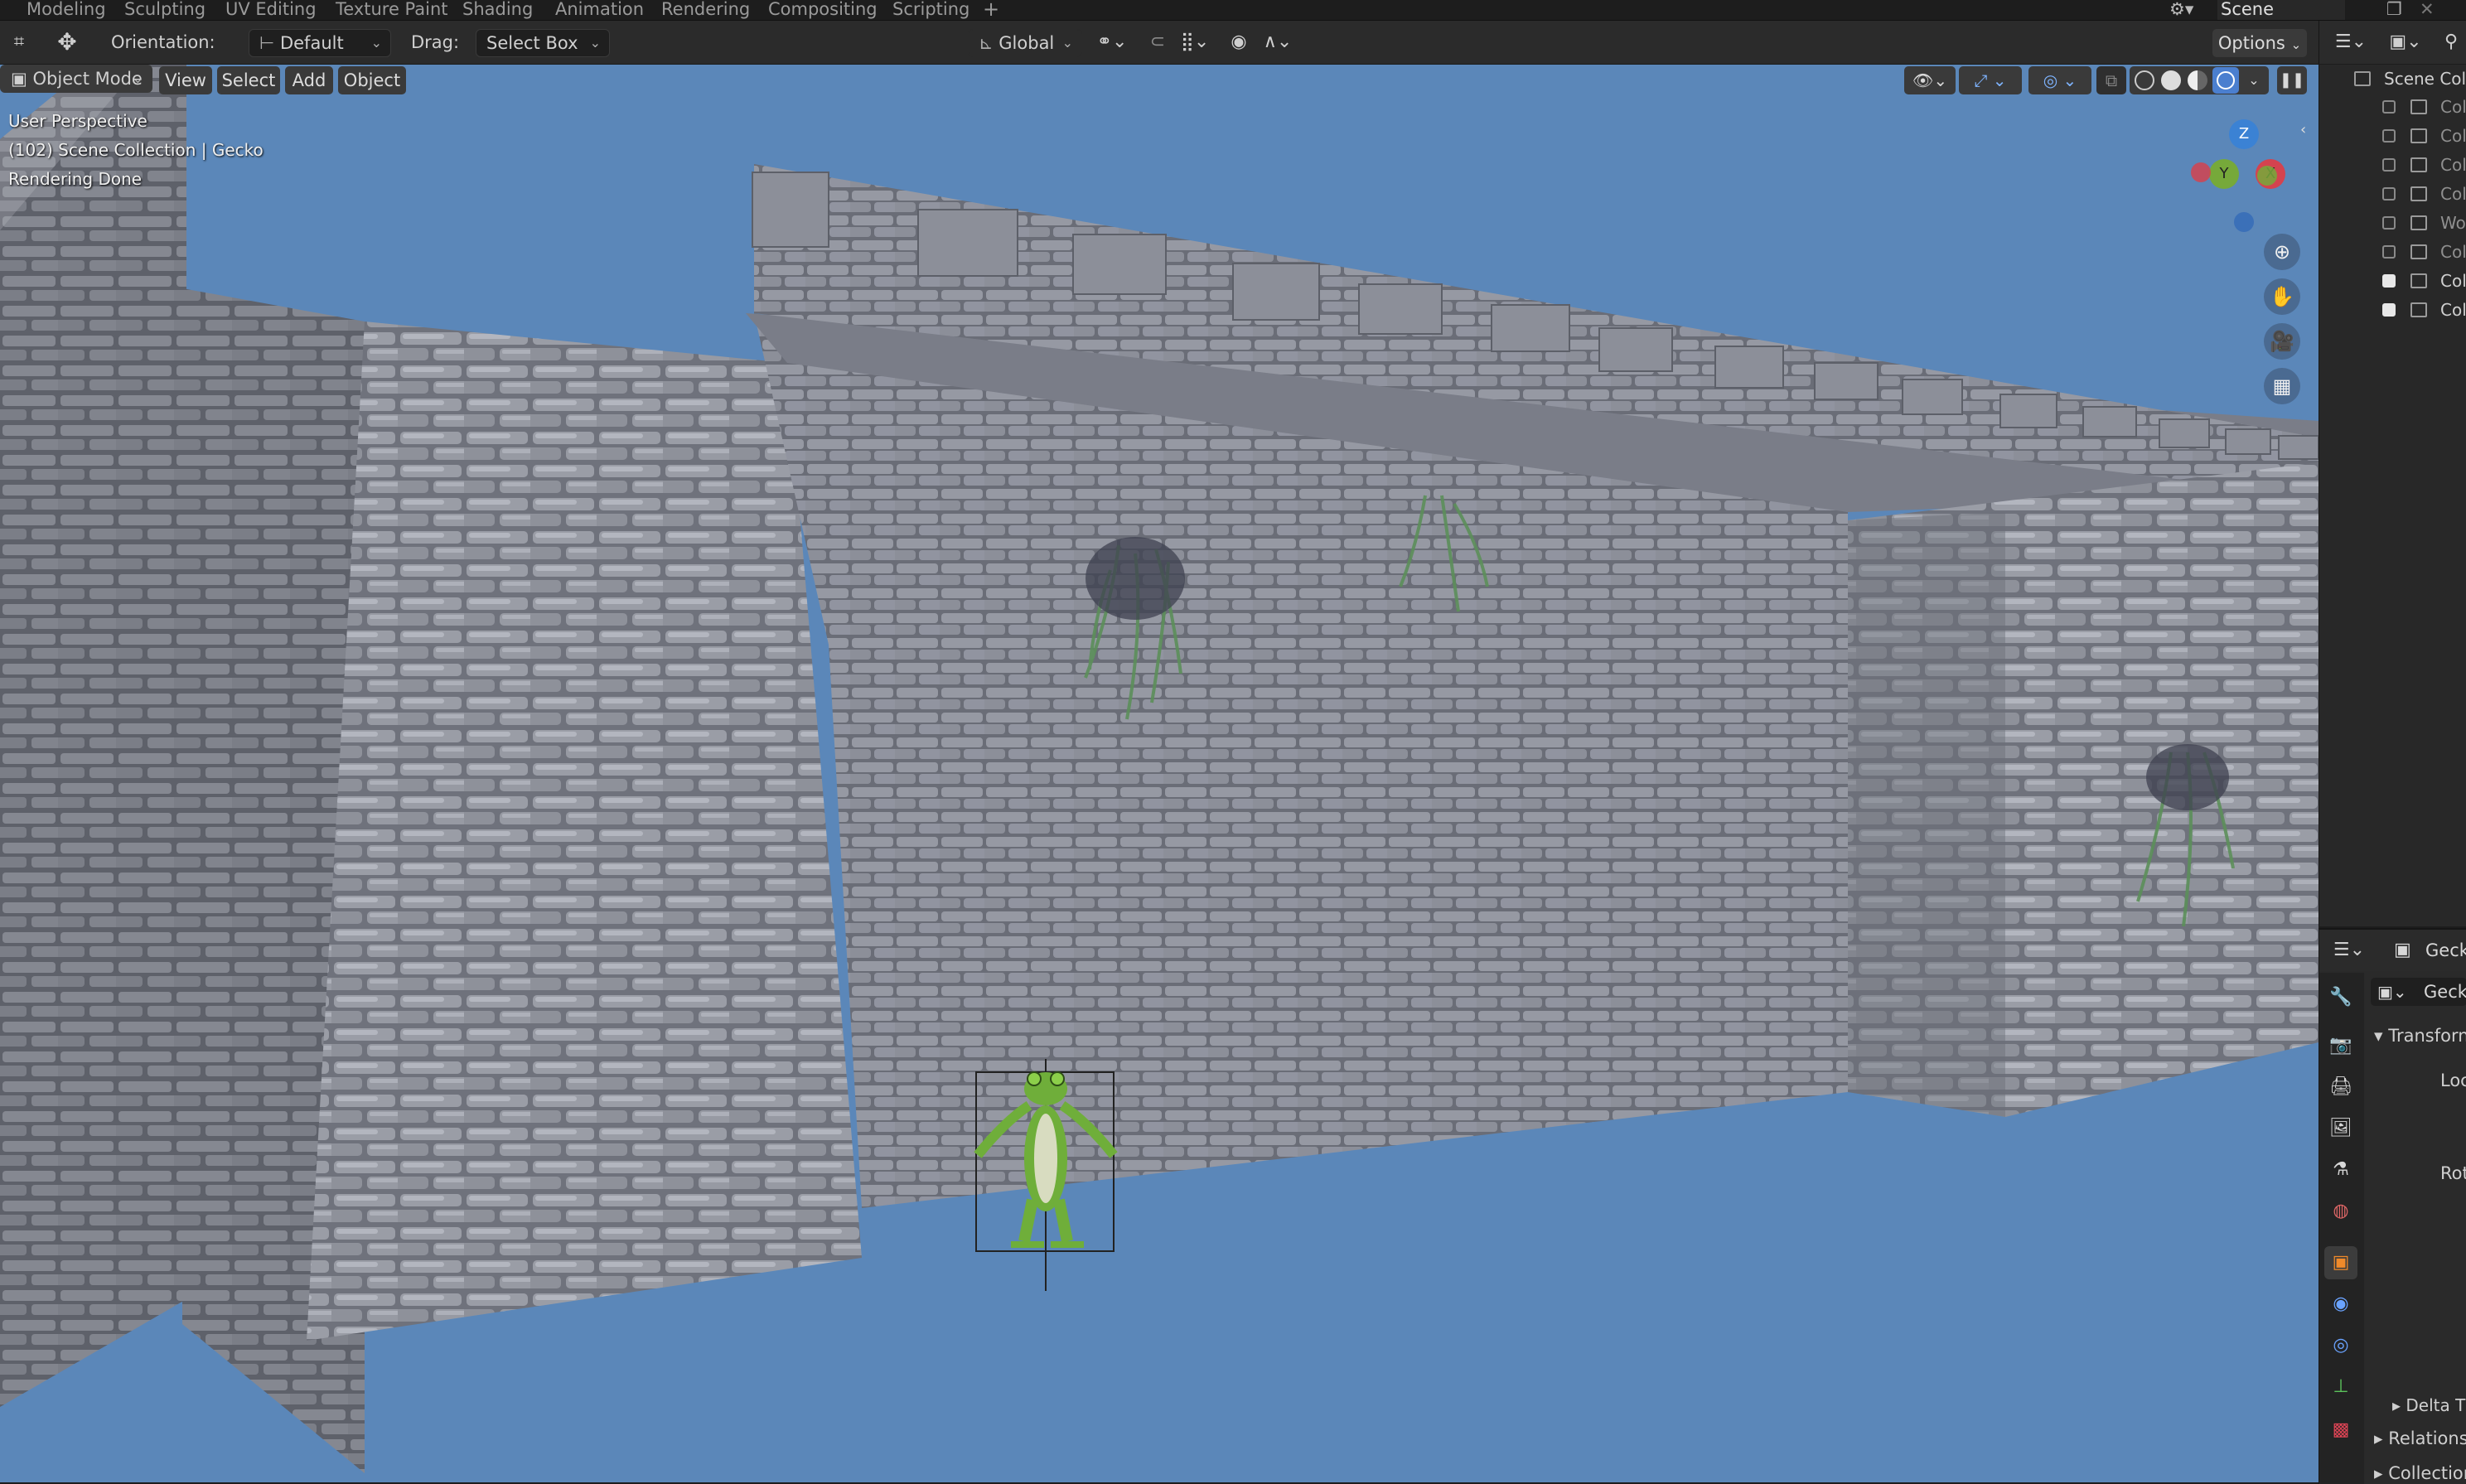 The height and width of the screenshot is (1484, 2466). Describe the element at coordinates (2181, 10) in the screenshot. I see `scene-selector-icon: ⚙▾` at that location.